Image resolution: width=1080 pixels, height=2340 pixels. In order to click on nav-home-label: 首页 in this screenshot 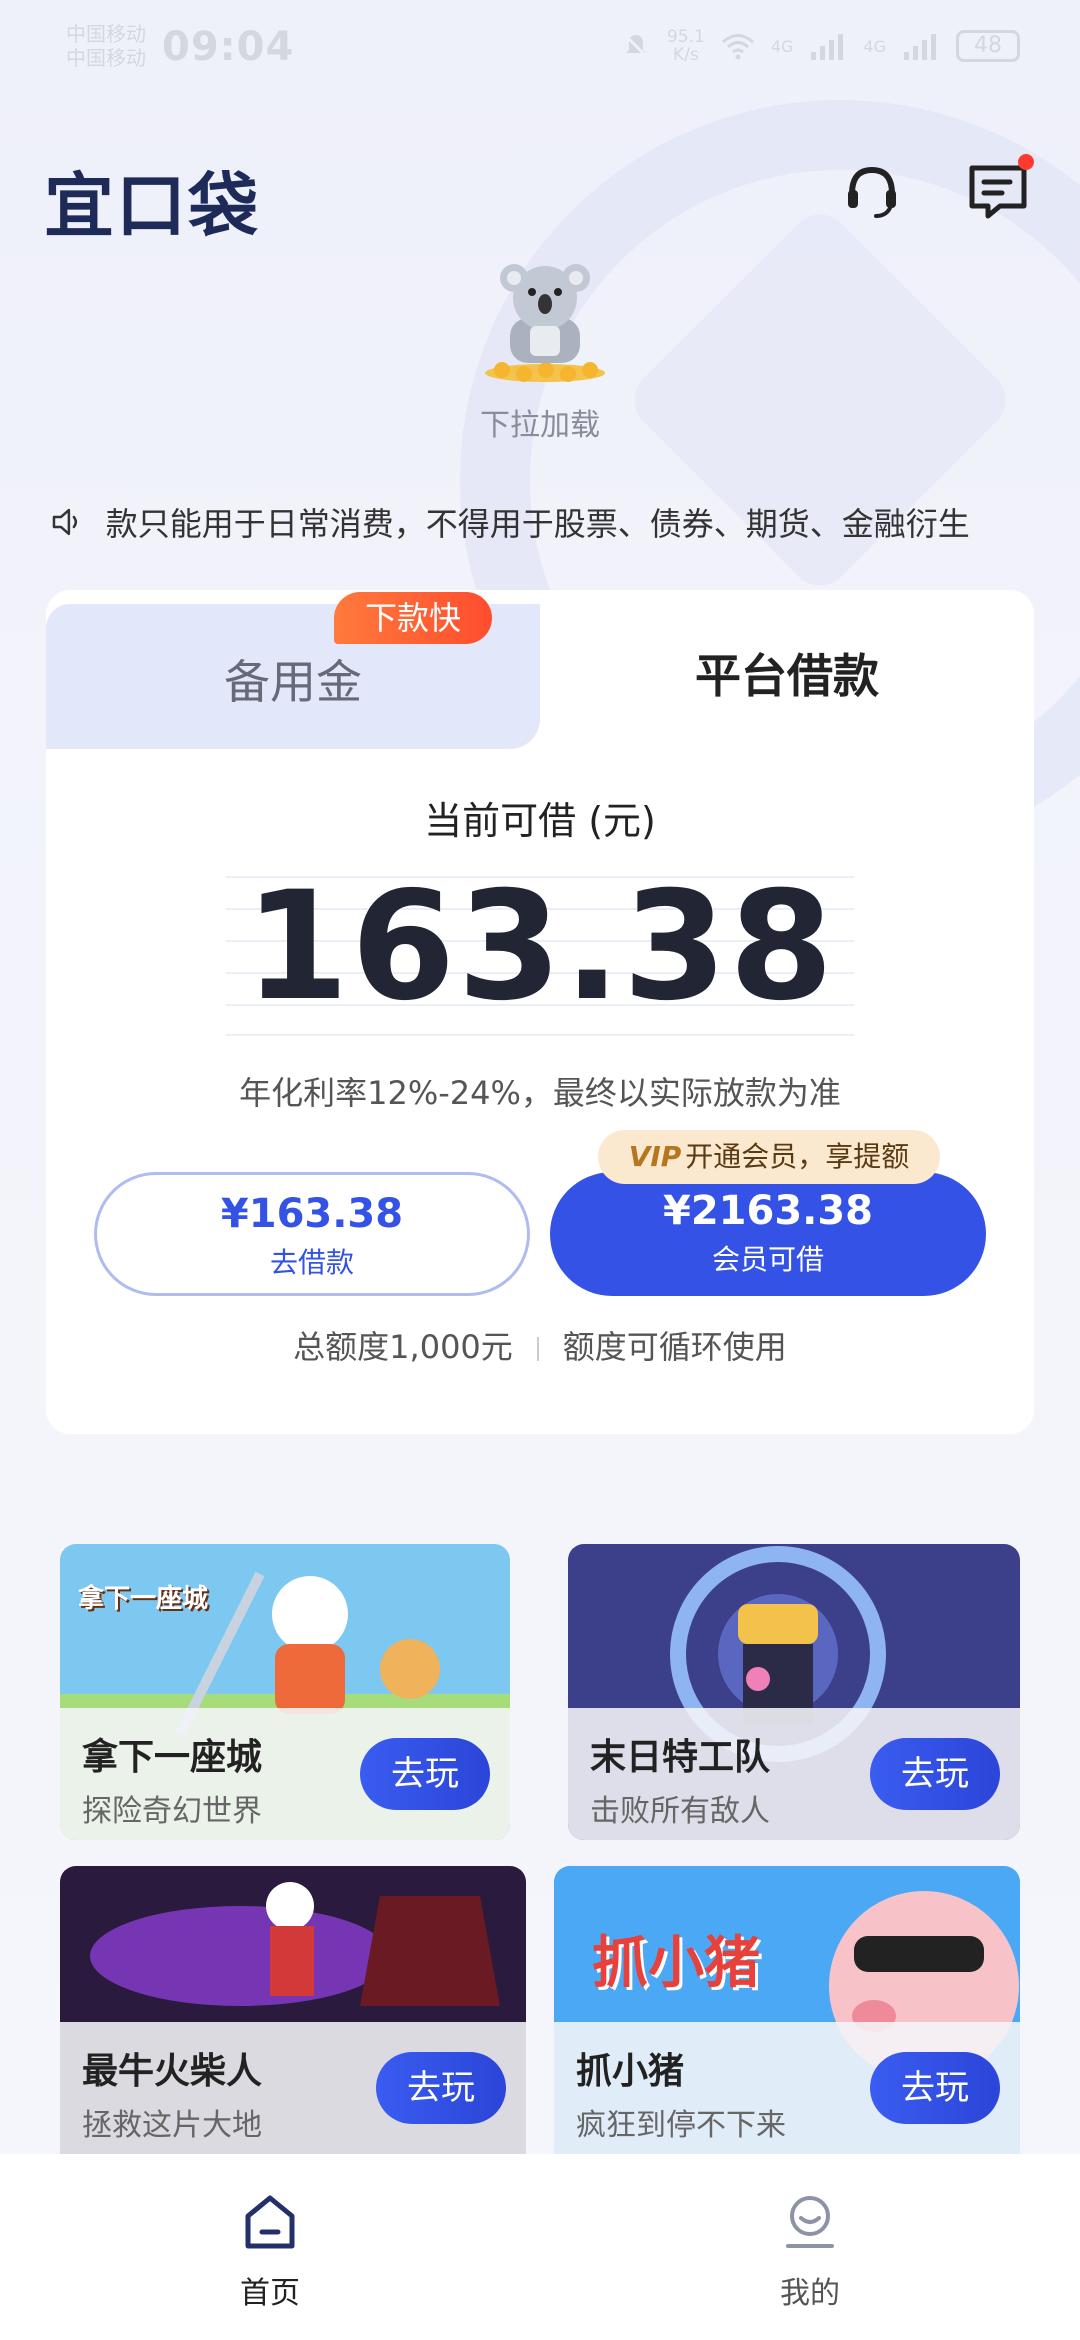, I will do `click(270, 2293)`.